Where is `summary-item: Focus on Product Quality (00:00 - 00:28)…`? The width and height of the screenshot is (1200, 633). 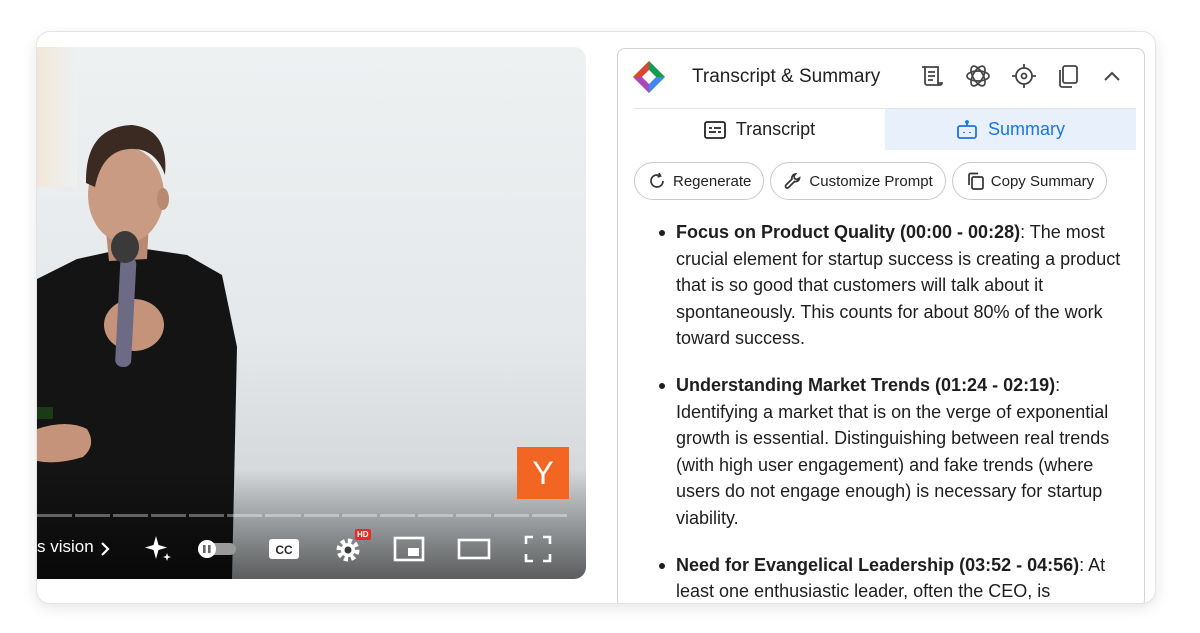
summary-item: Focus on Product Quality (00:00 - 00:28)… is located at coordinates (891, 285).